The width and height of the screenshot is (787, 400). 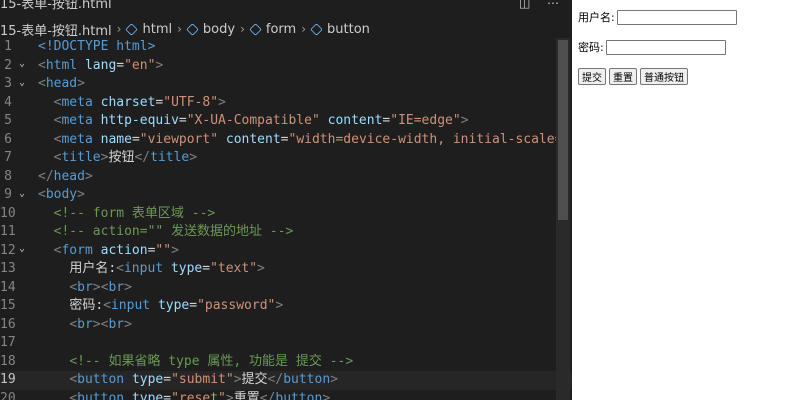 What do you see at coordinates (8, 395) in the screenshot?
I see `line-number: 20` at bounding box center [8, 395].